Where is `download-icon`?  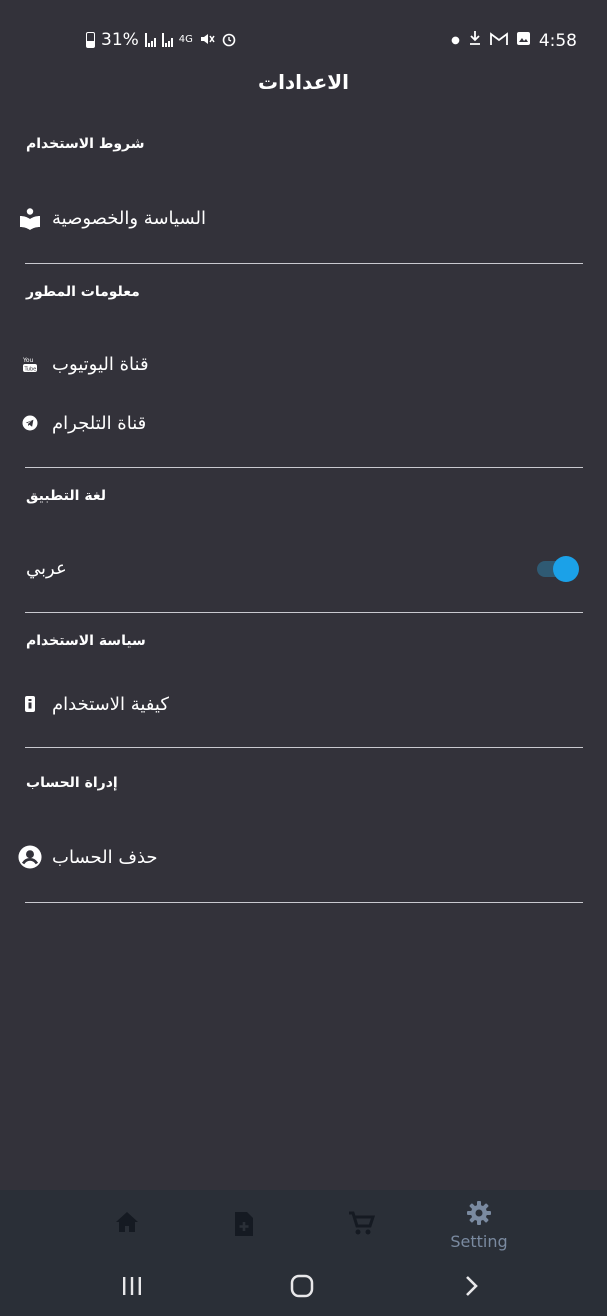 download-icon is located at coordinates (475, 40).